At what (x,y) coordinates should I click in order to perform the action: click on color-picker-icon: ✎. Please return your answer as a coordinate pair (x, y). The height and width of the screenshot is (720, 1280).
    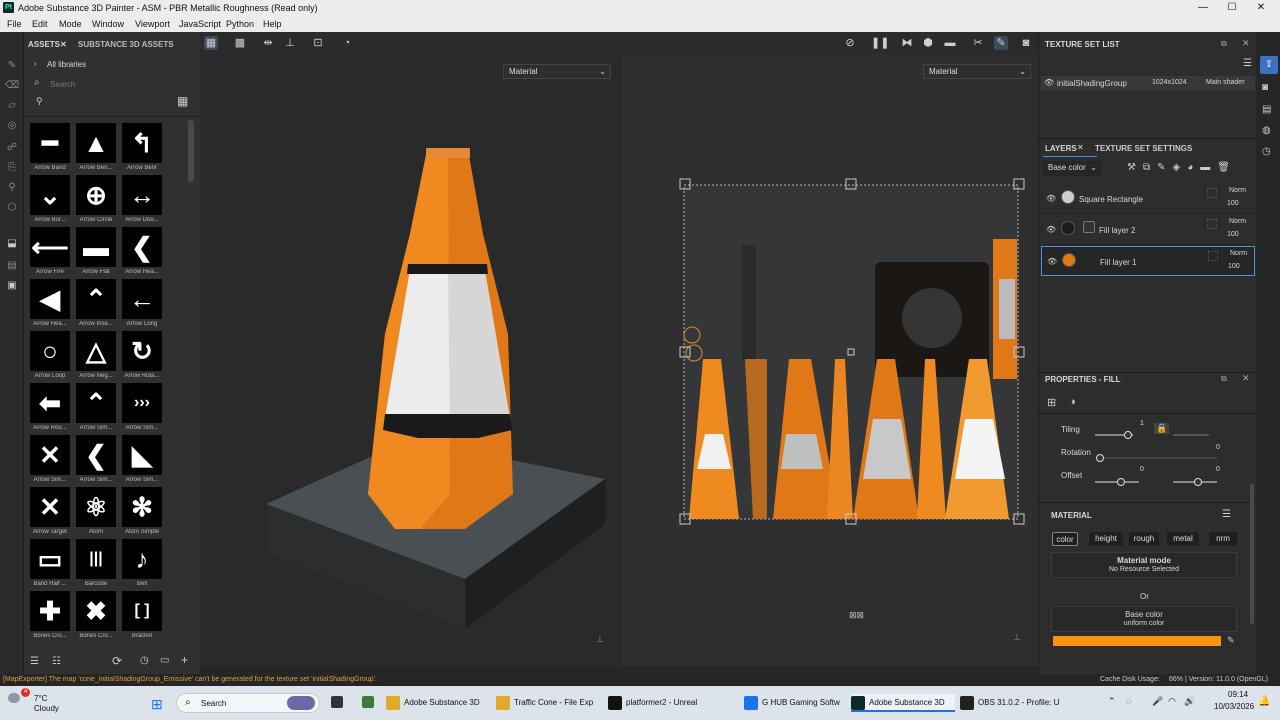
    Looking at the image, I should click on (1231, 640).